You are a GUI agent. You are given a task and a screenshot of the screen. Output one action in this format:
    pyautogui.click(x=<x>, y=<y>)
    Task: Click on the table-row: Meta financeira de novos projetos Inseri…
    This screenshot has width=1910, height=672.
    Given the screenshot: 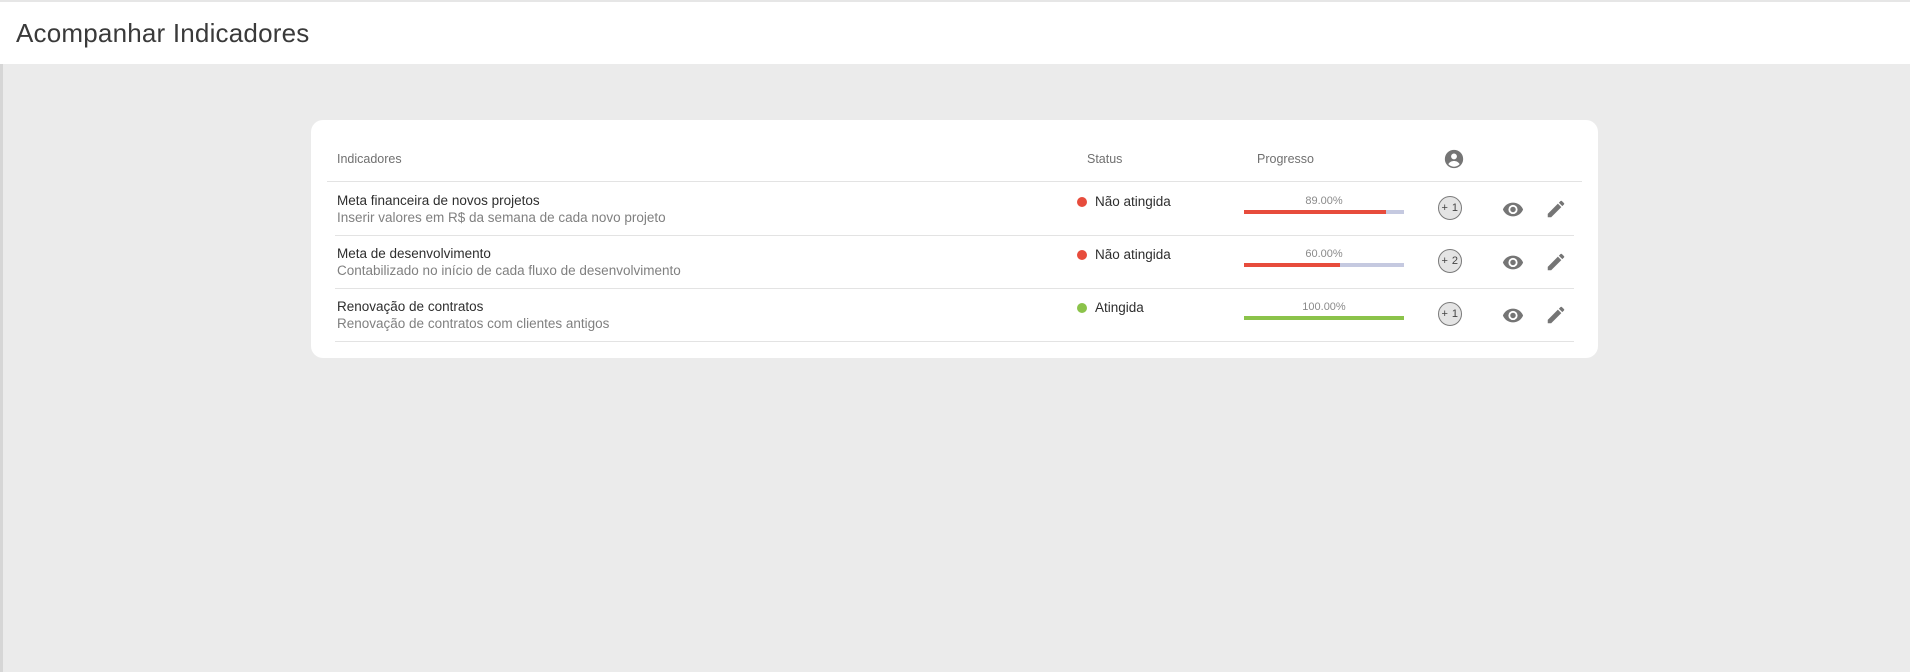 What is the action you would take?
    pyautogui.click(x=954, y=209)
    